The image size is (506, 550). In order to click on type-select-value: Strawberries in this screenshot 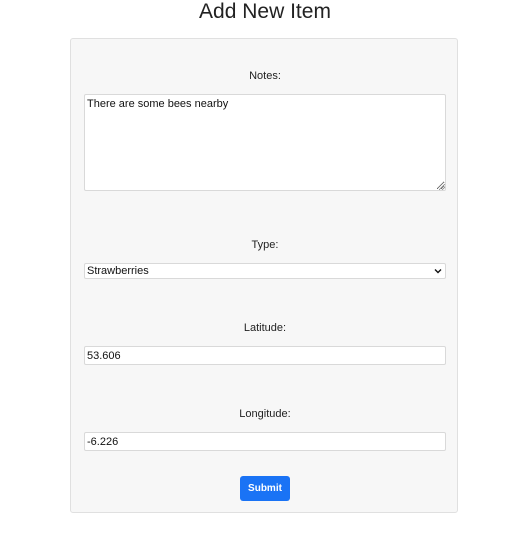, I will do `click(118, 271)`.